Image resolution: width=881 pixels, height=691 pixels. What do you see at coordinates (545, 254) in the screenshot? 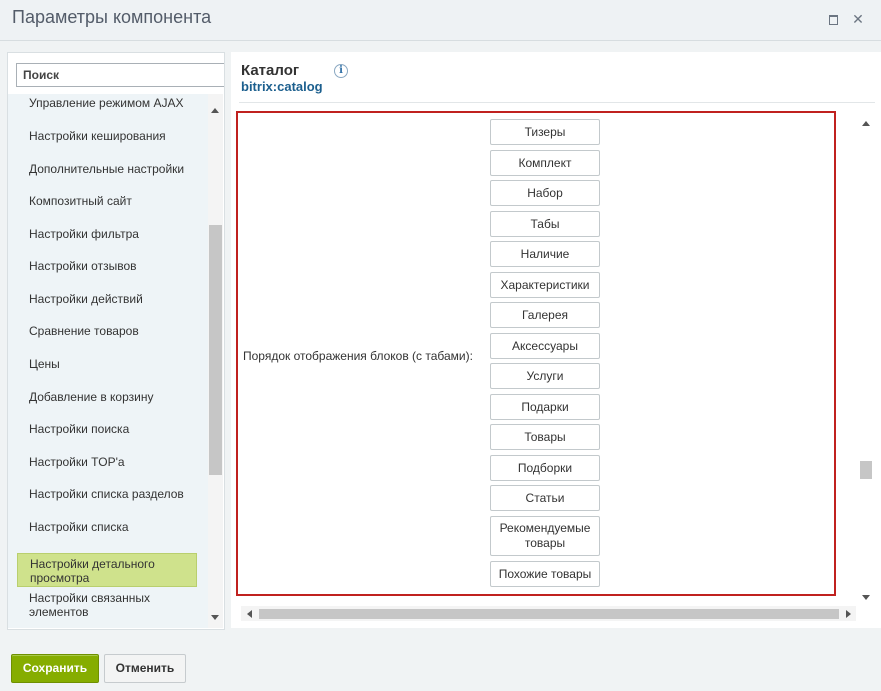
I see `block-order-button: Наличие` at bounding box center [545, 254].